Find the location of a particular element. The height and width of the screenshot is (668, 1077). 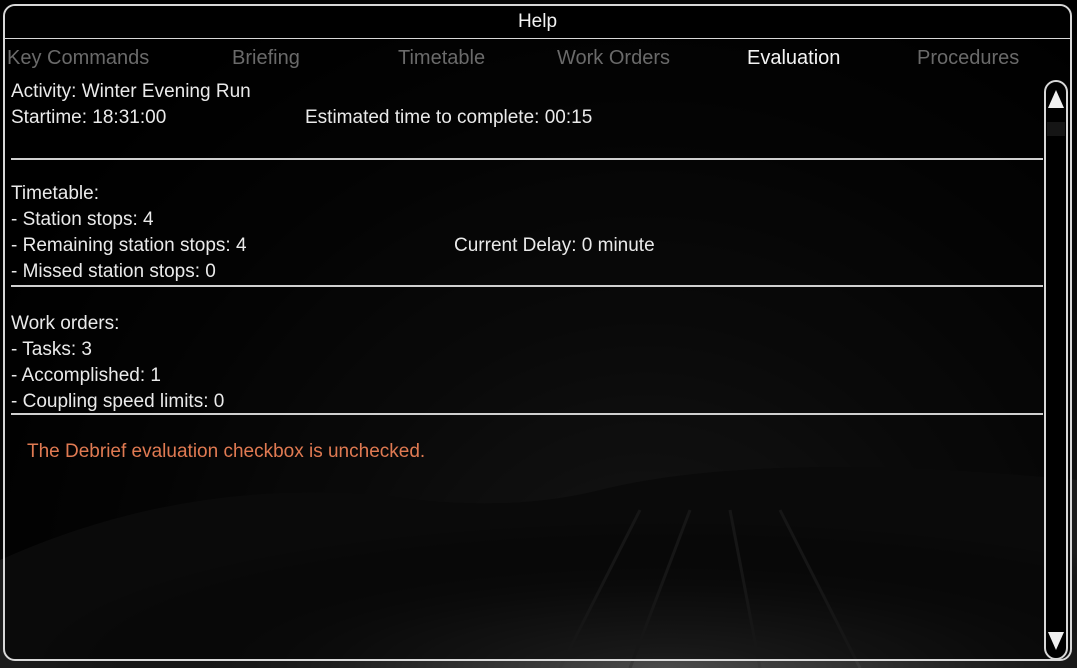

window-title: Help is located at coordinates (537, 22).